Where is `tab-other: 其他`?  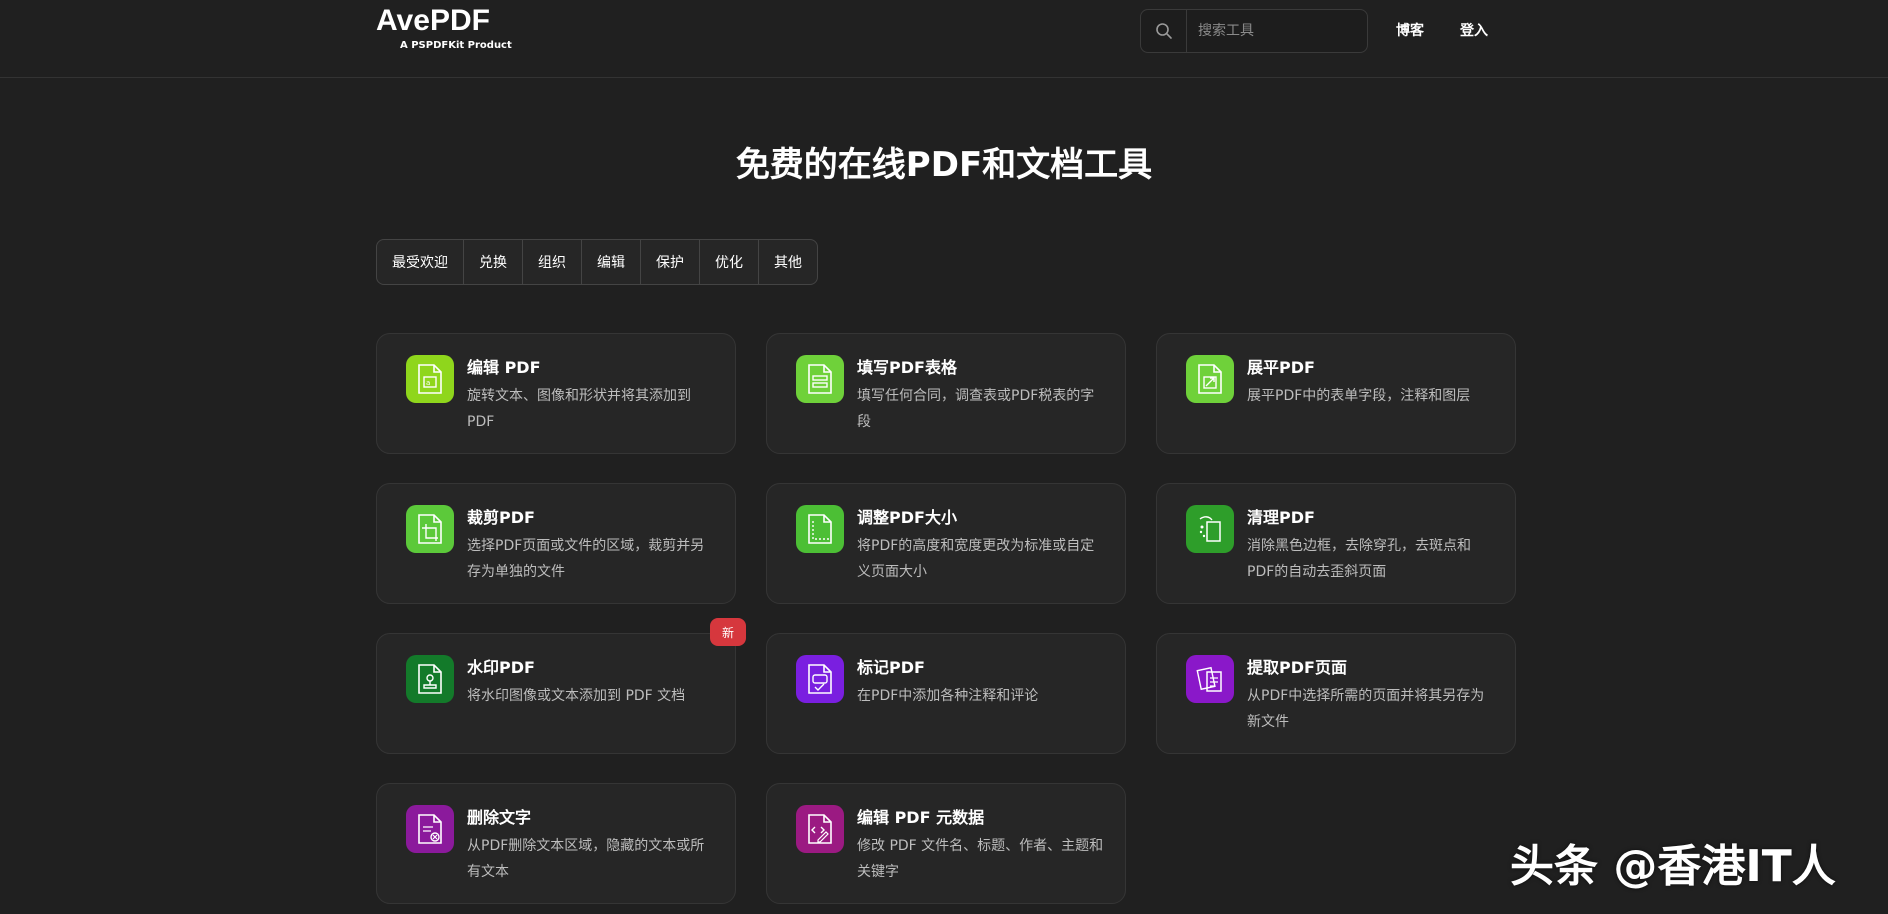
tab-other: 其他 is located at coordinates (788, 262).